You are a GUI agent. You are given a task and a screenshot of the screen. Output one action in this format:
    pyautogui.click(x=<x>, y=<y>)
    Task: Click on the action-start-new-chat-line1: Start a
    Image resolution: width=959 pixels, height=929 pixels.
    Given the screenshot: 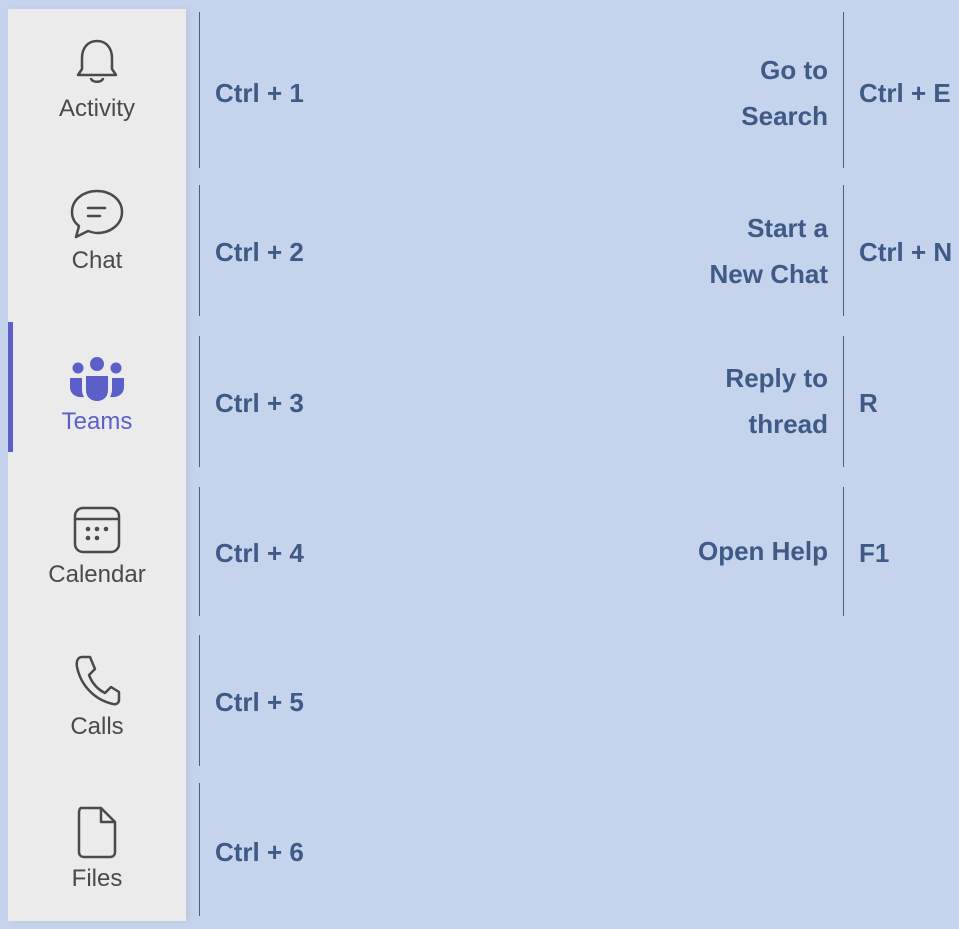 What is the action you would take?
    pyautogui.click(x=787, y=228)
    